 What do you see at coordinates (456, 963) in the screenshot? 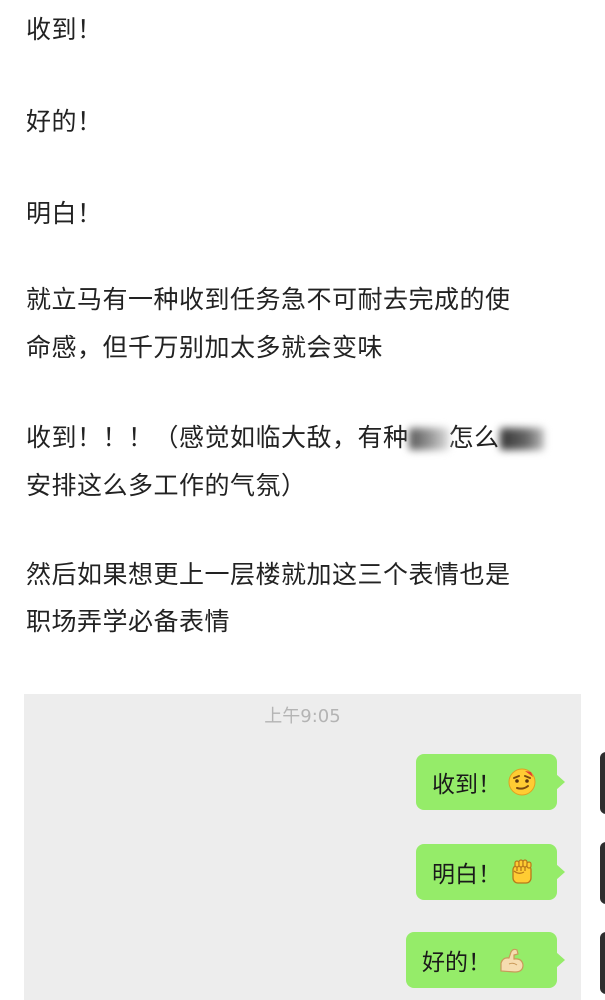
I see `chat-bubble-text: 好的！` at bounding box center [456, 963].